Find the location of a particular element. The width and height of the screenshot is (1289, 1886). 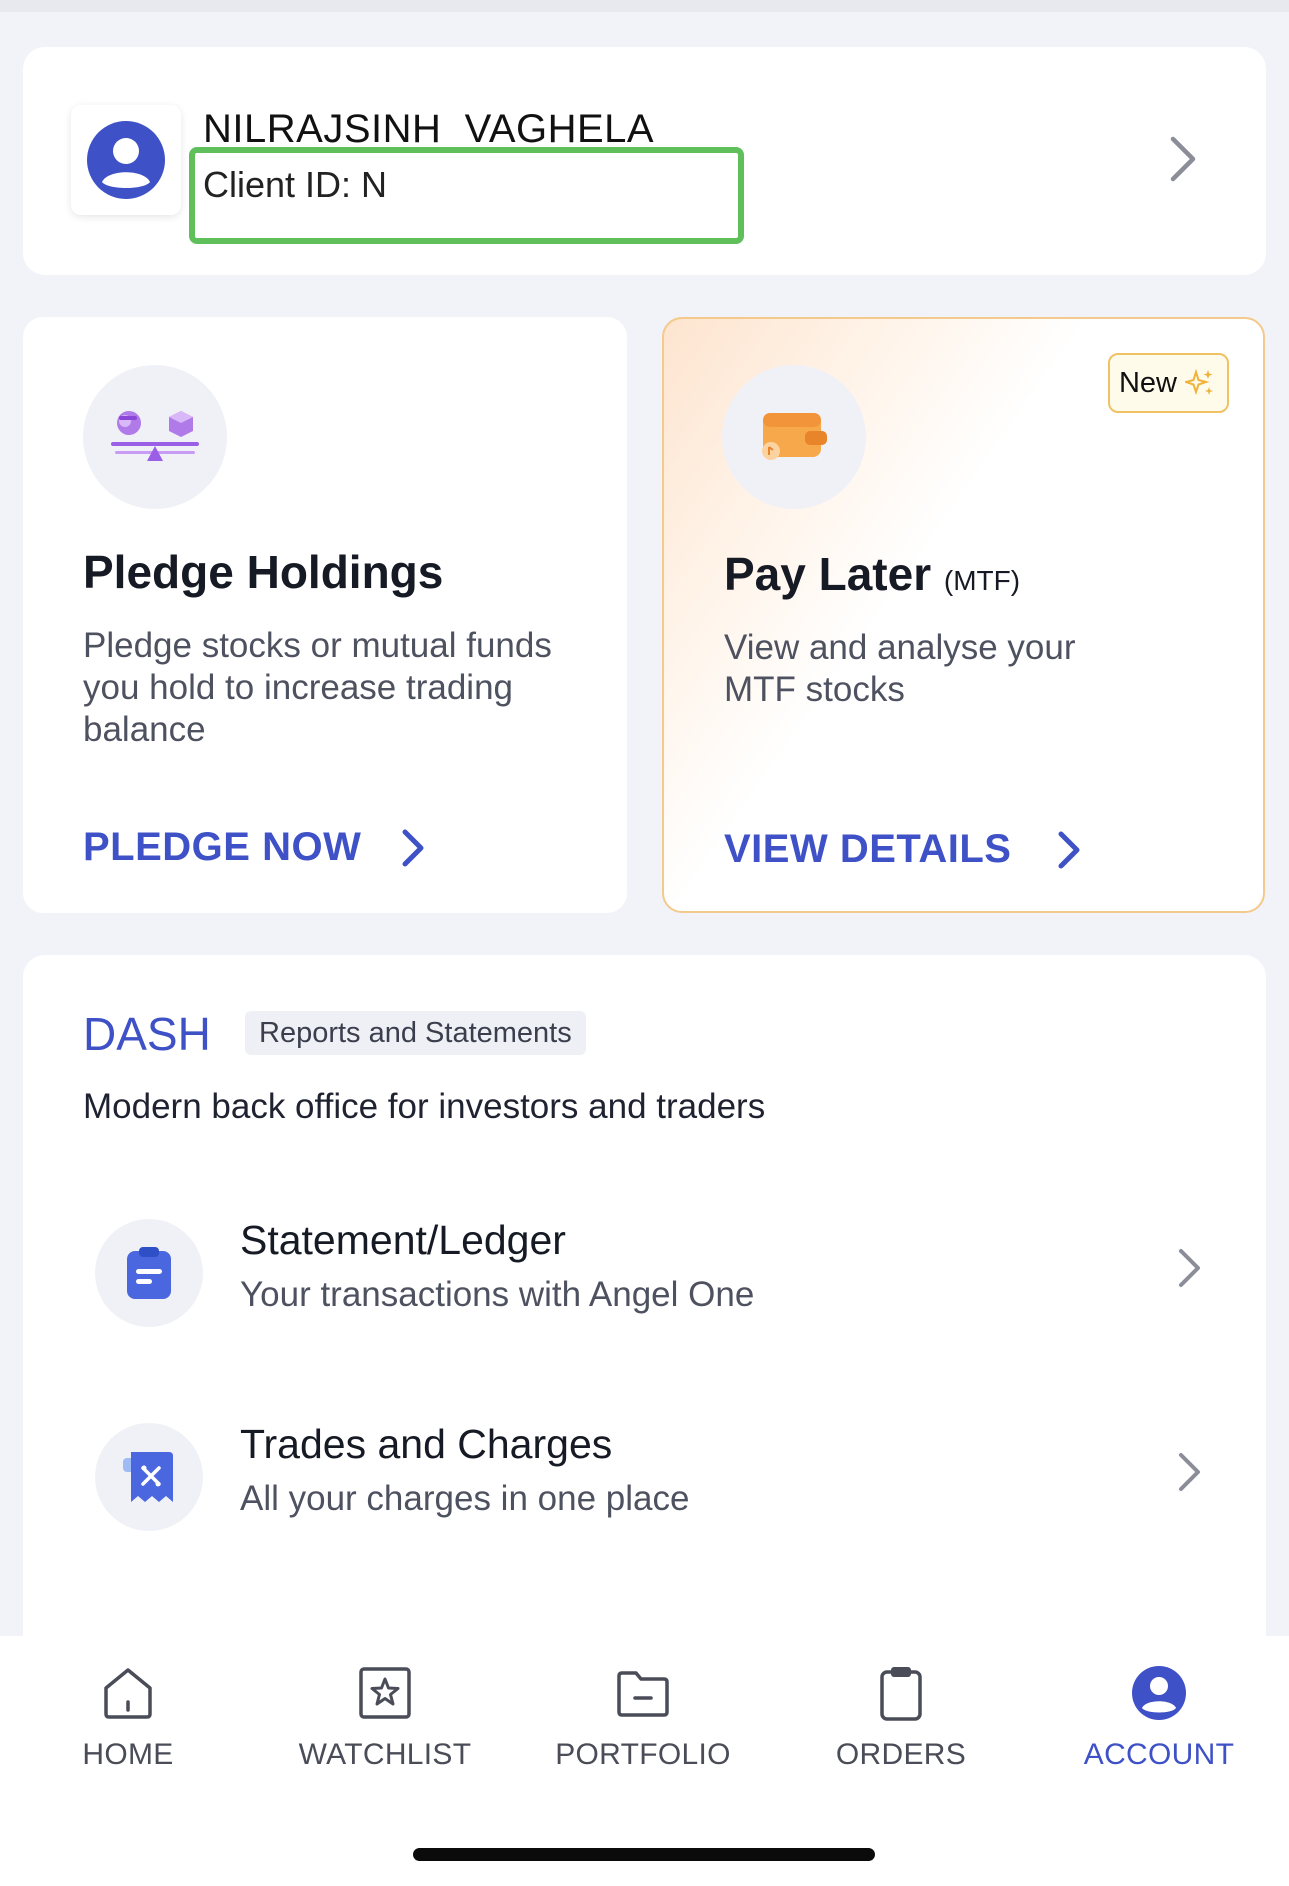

receipt-icon is located at coordinates (148, 1477).